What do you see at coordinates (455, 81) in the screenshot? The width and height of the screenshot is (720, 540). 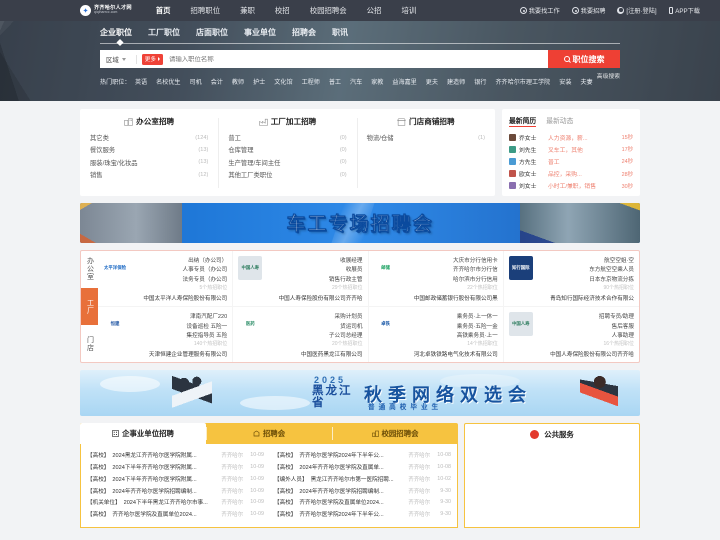 I see `hot-tag-13: 建造师` at bounding box center [455, 81].